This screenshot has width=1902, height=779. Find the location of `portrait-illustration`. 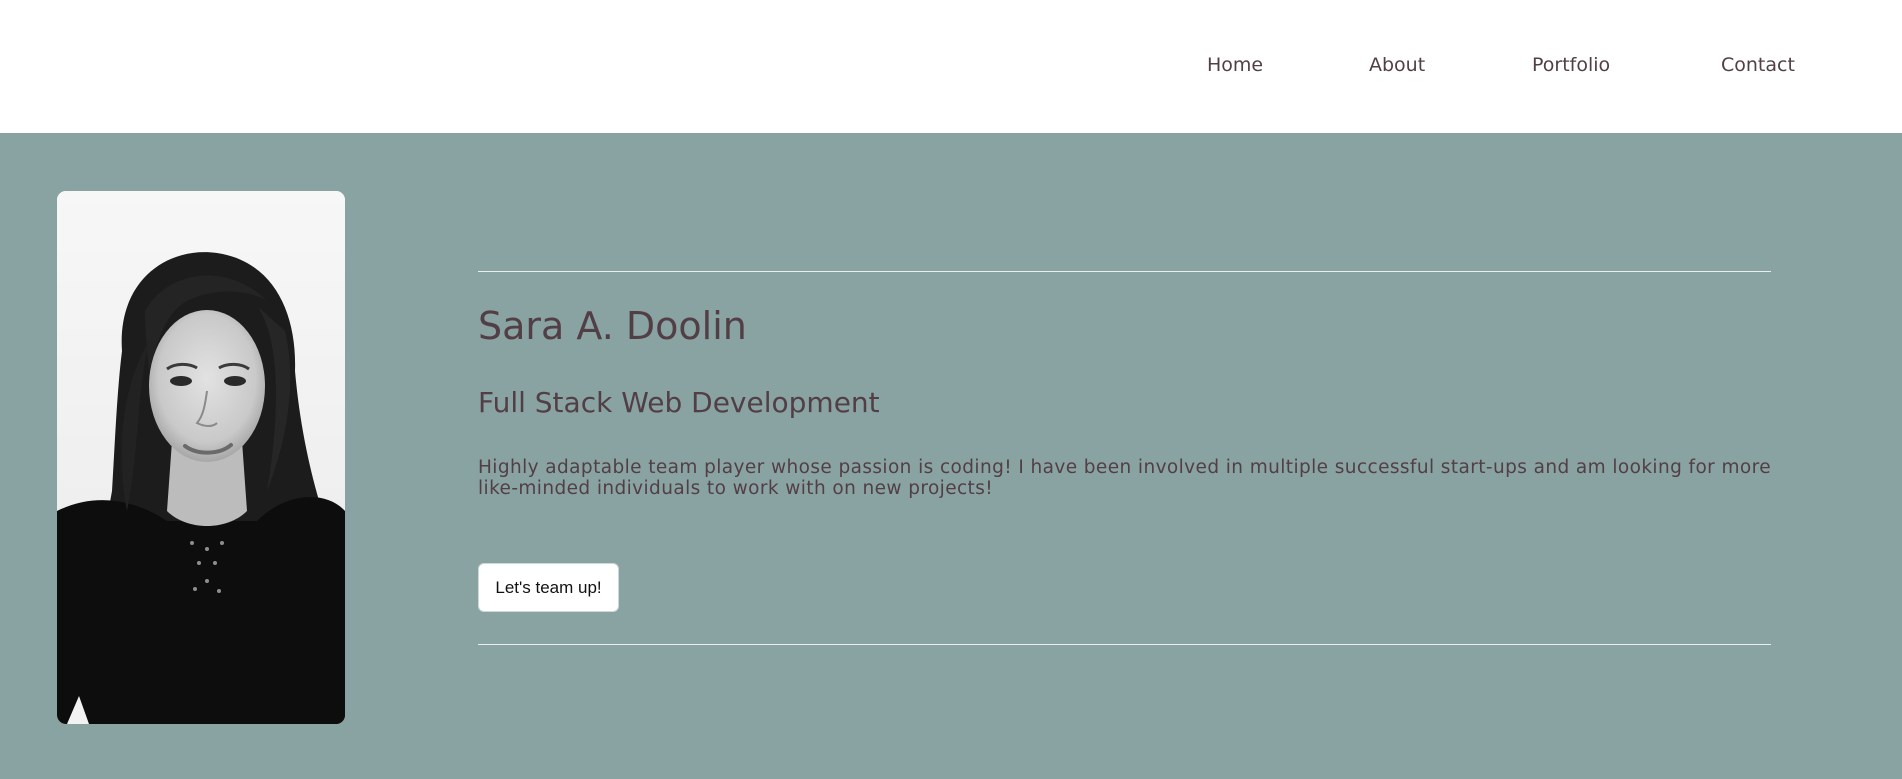

portrait-illustration is located at coordinates (201, 457).